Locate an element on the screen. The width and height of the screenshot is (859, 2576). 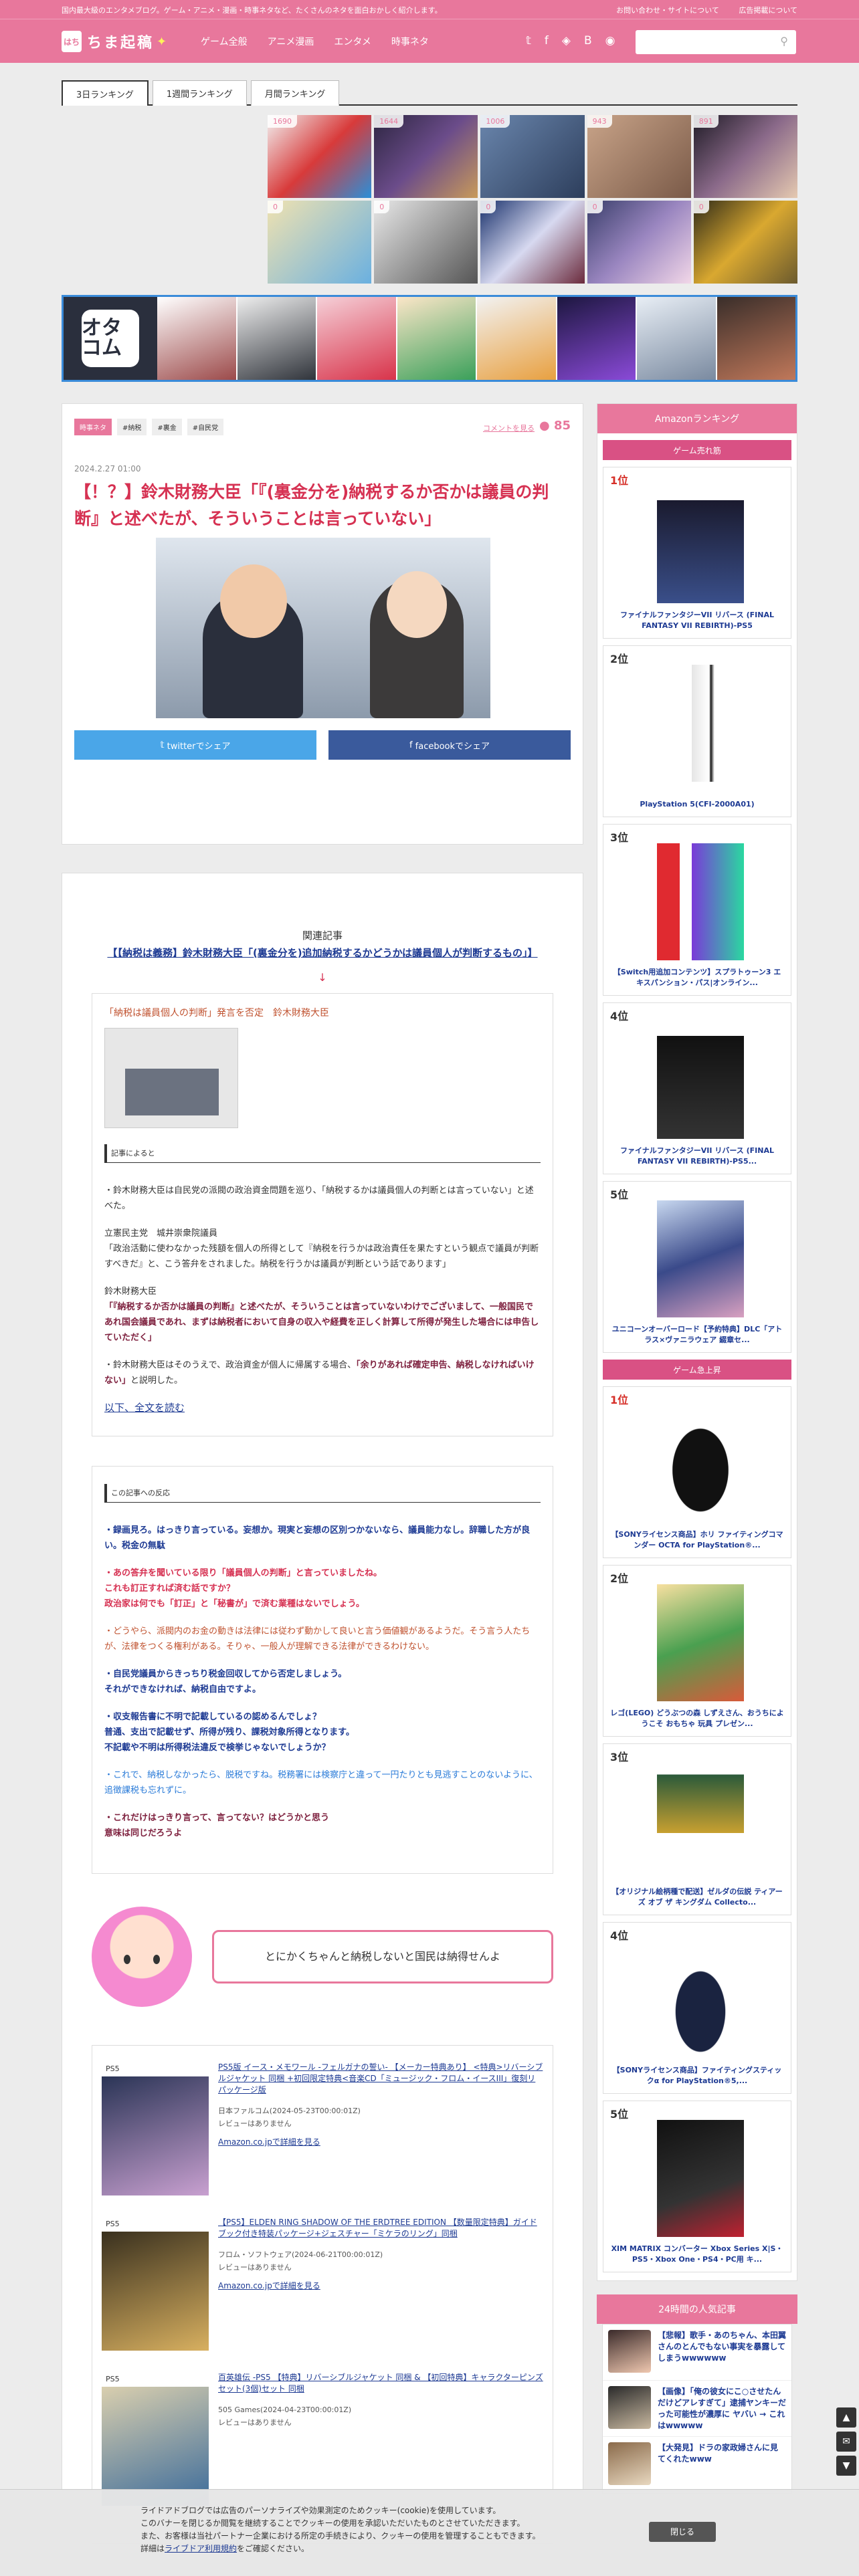
comment-jump-button: ✉ is located at coordinates (846, 2442).